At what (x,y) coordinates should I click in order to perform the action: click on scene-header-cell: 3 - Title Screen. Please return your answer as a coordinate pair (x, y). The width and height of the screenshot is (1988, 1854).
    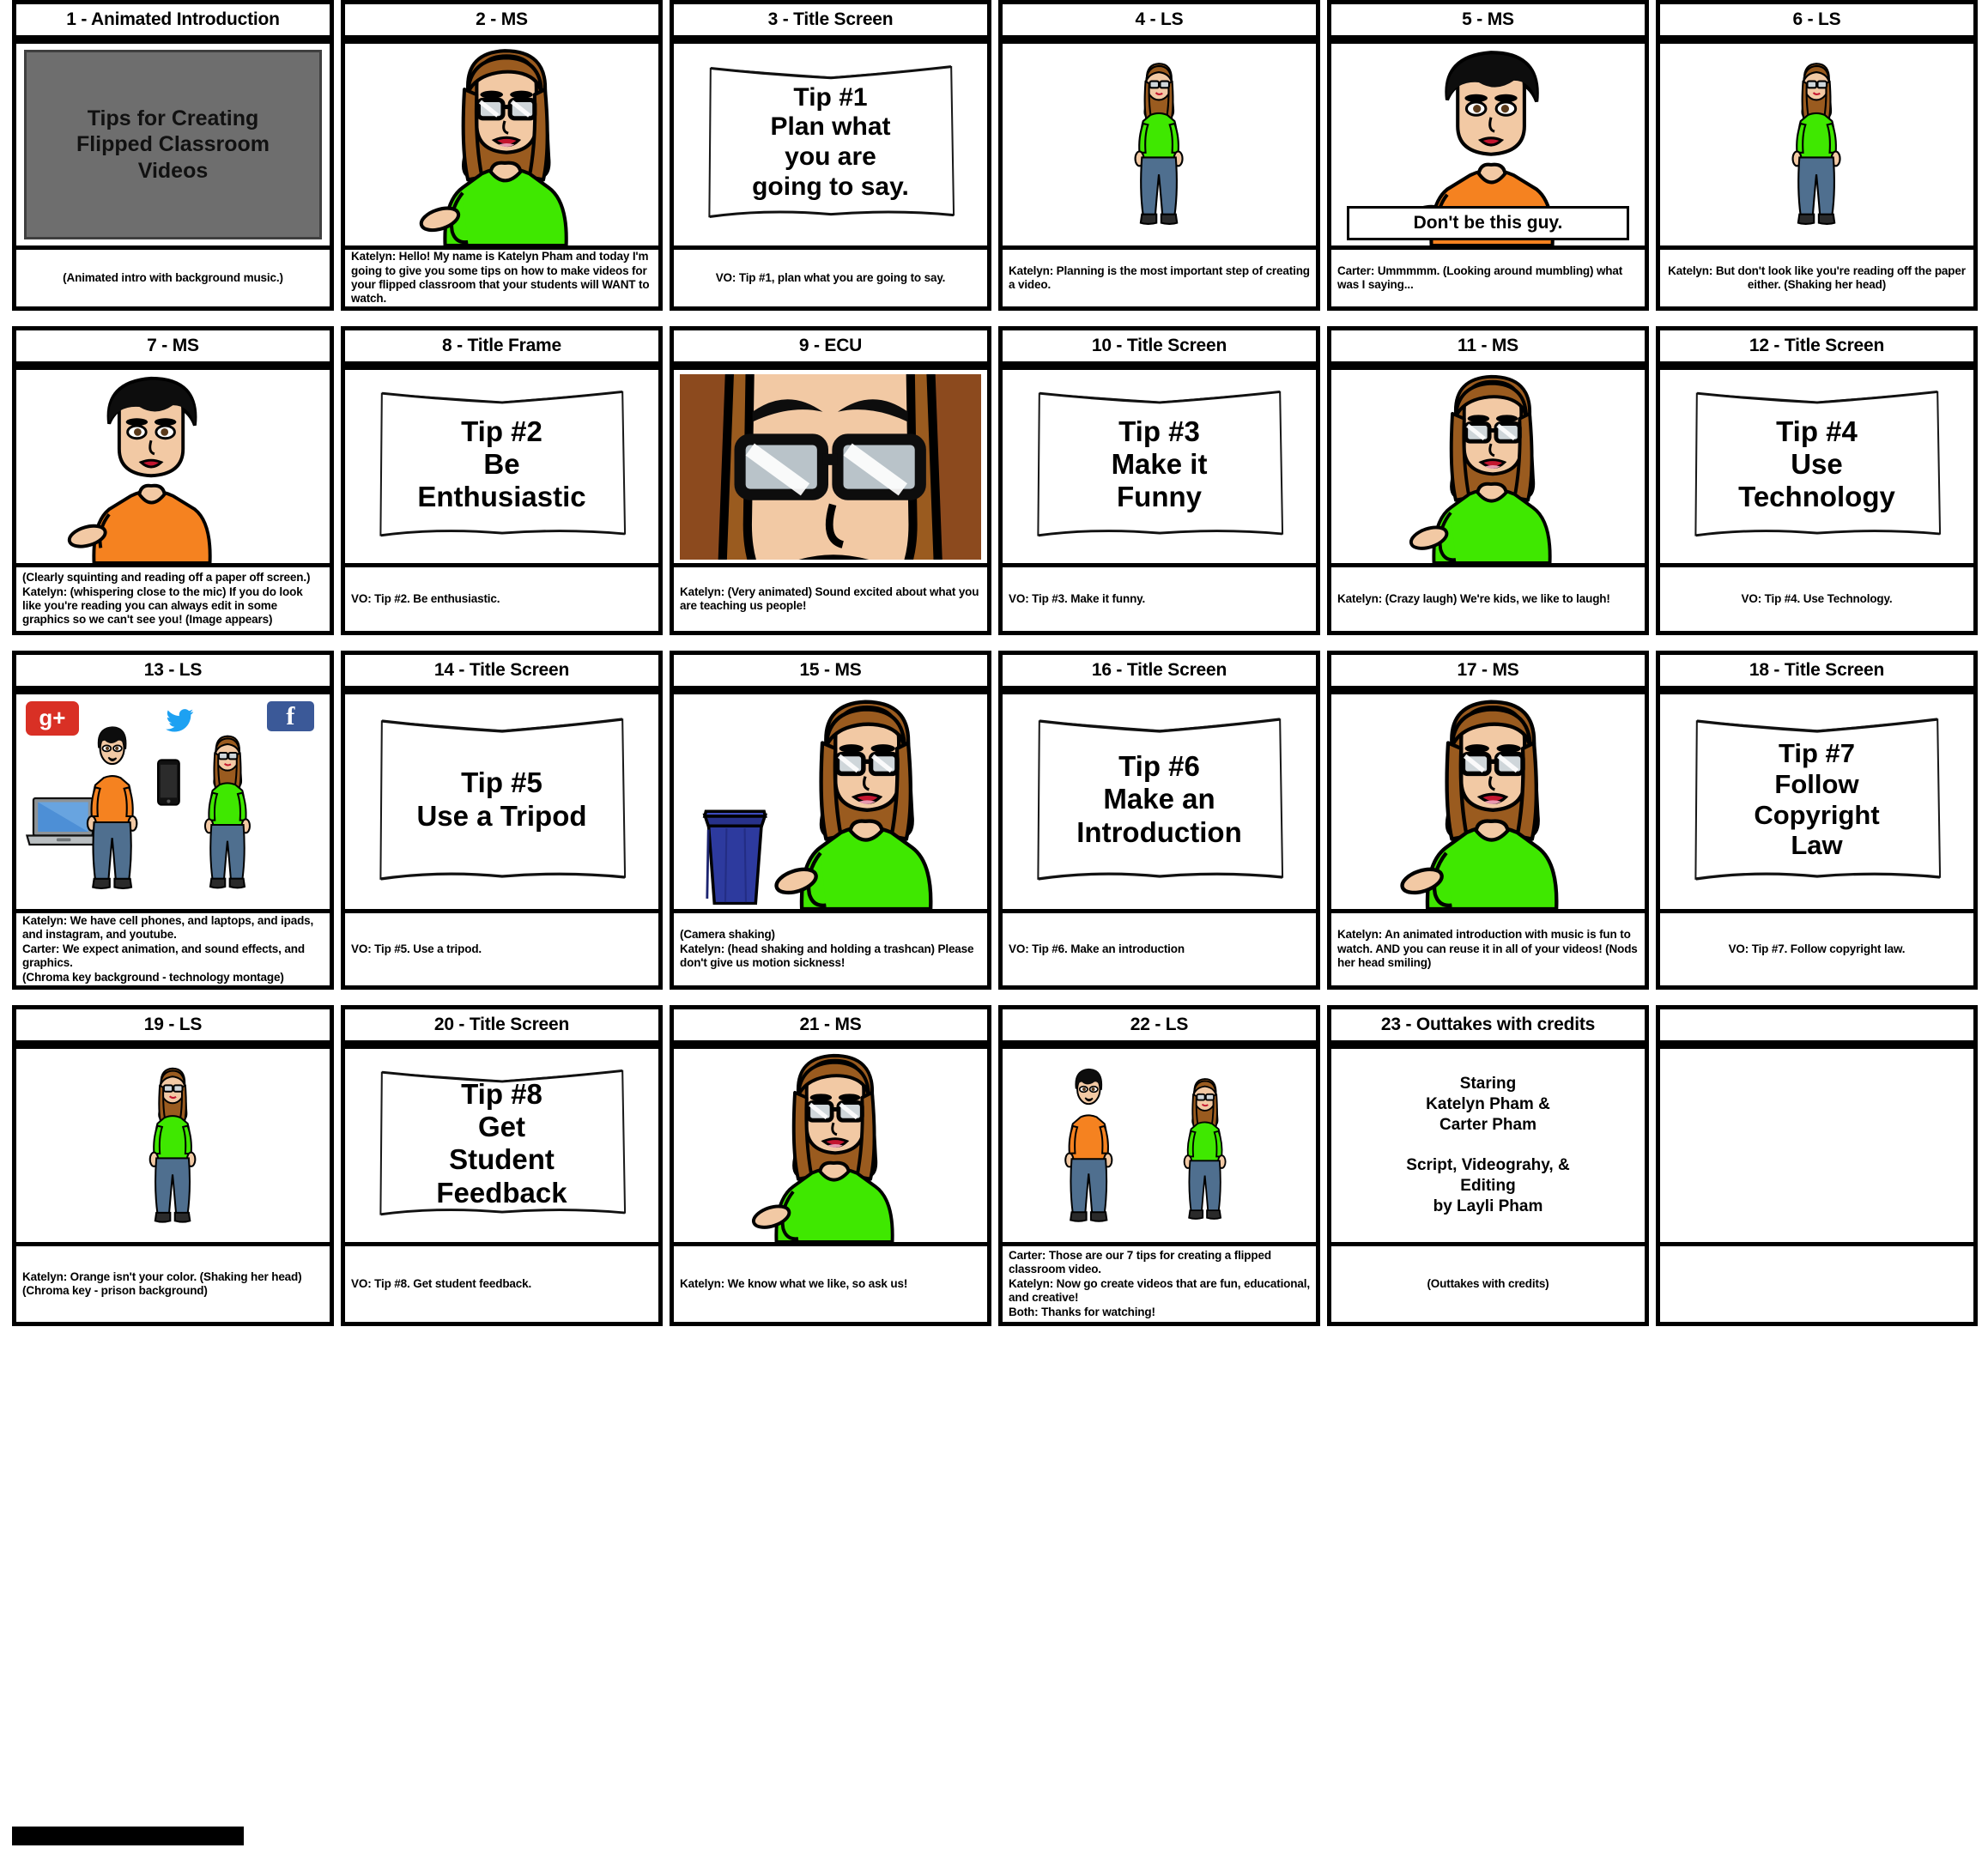
    Looking at the image, I should click on (830, 19).